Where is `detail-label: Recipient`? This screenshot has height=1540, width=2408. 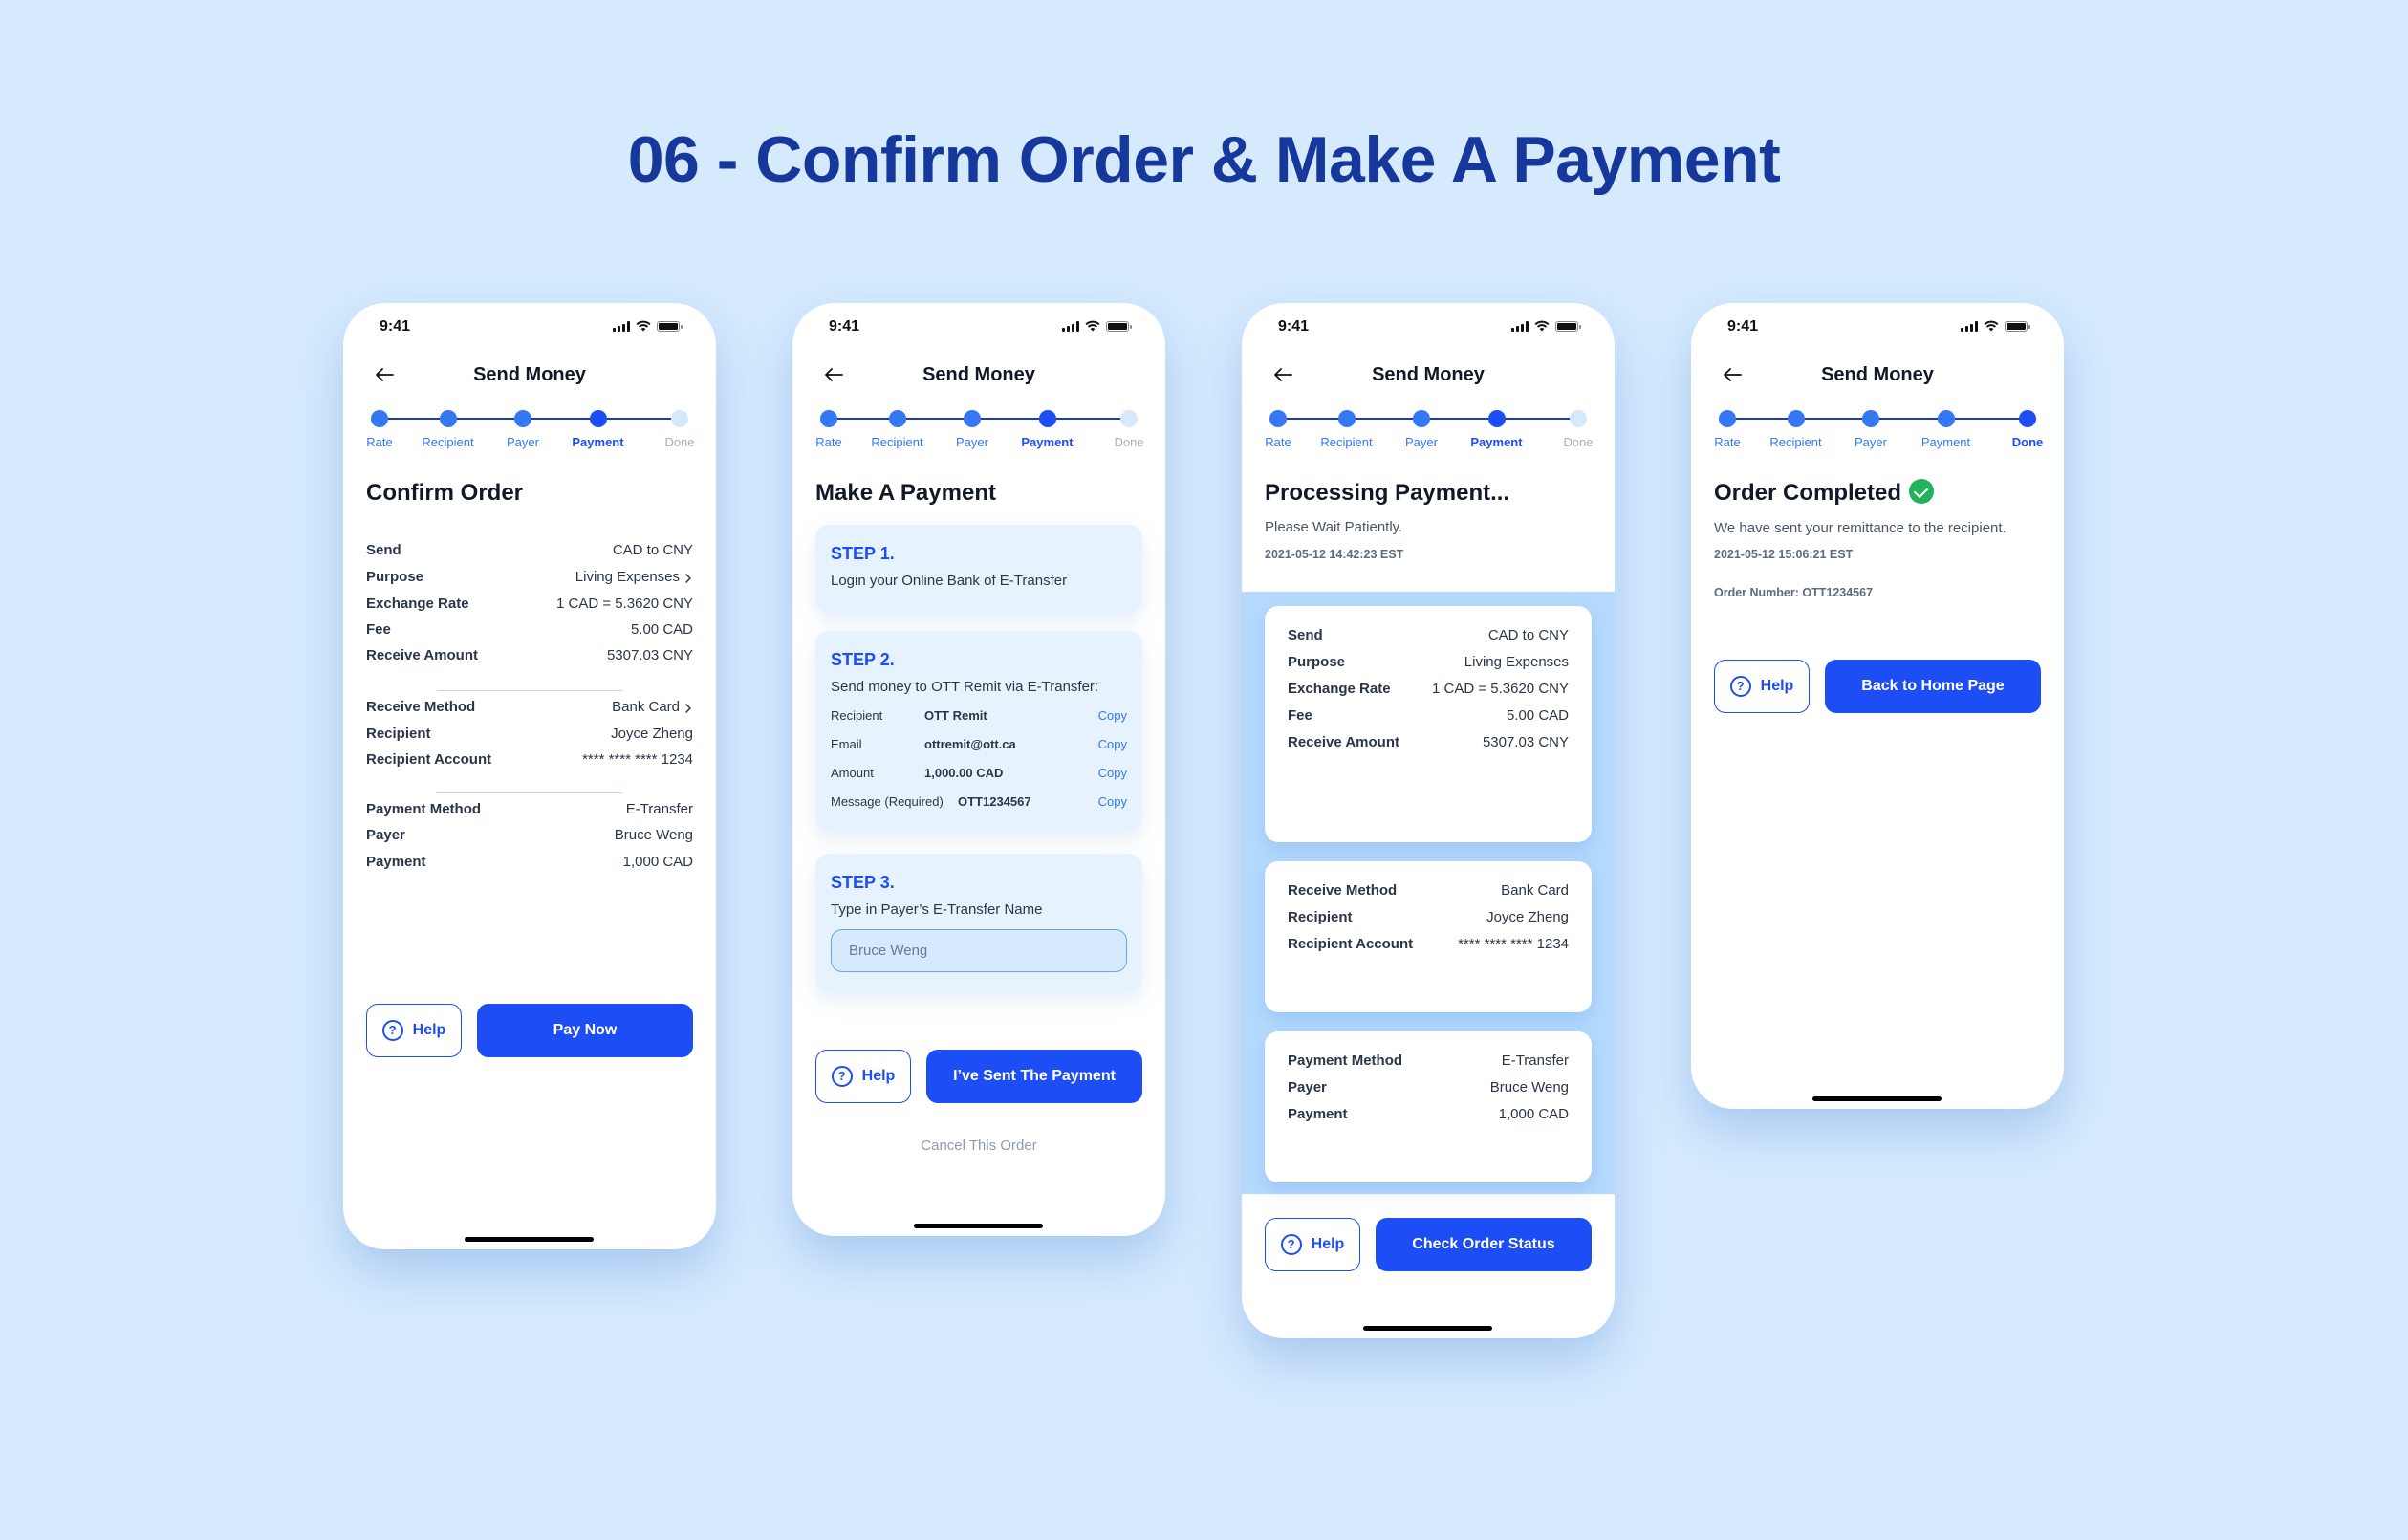 detail-label: Recipient is located at coordinates (857, 715).